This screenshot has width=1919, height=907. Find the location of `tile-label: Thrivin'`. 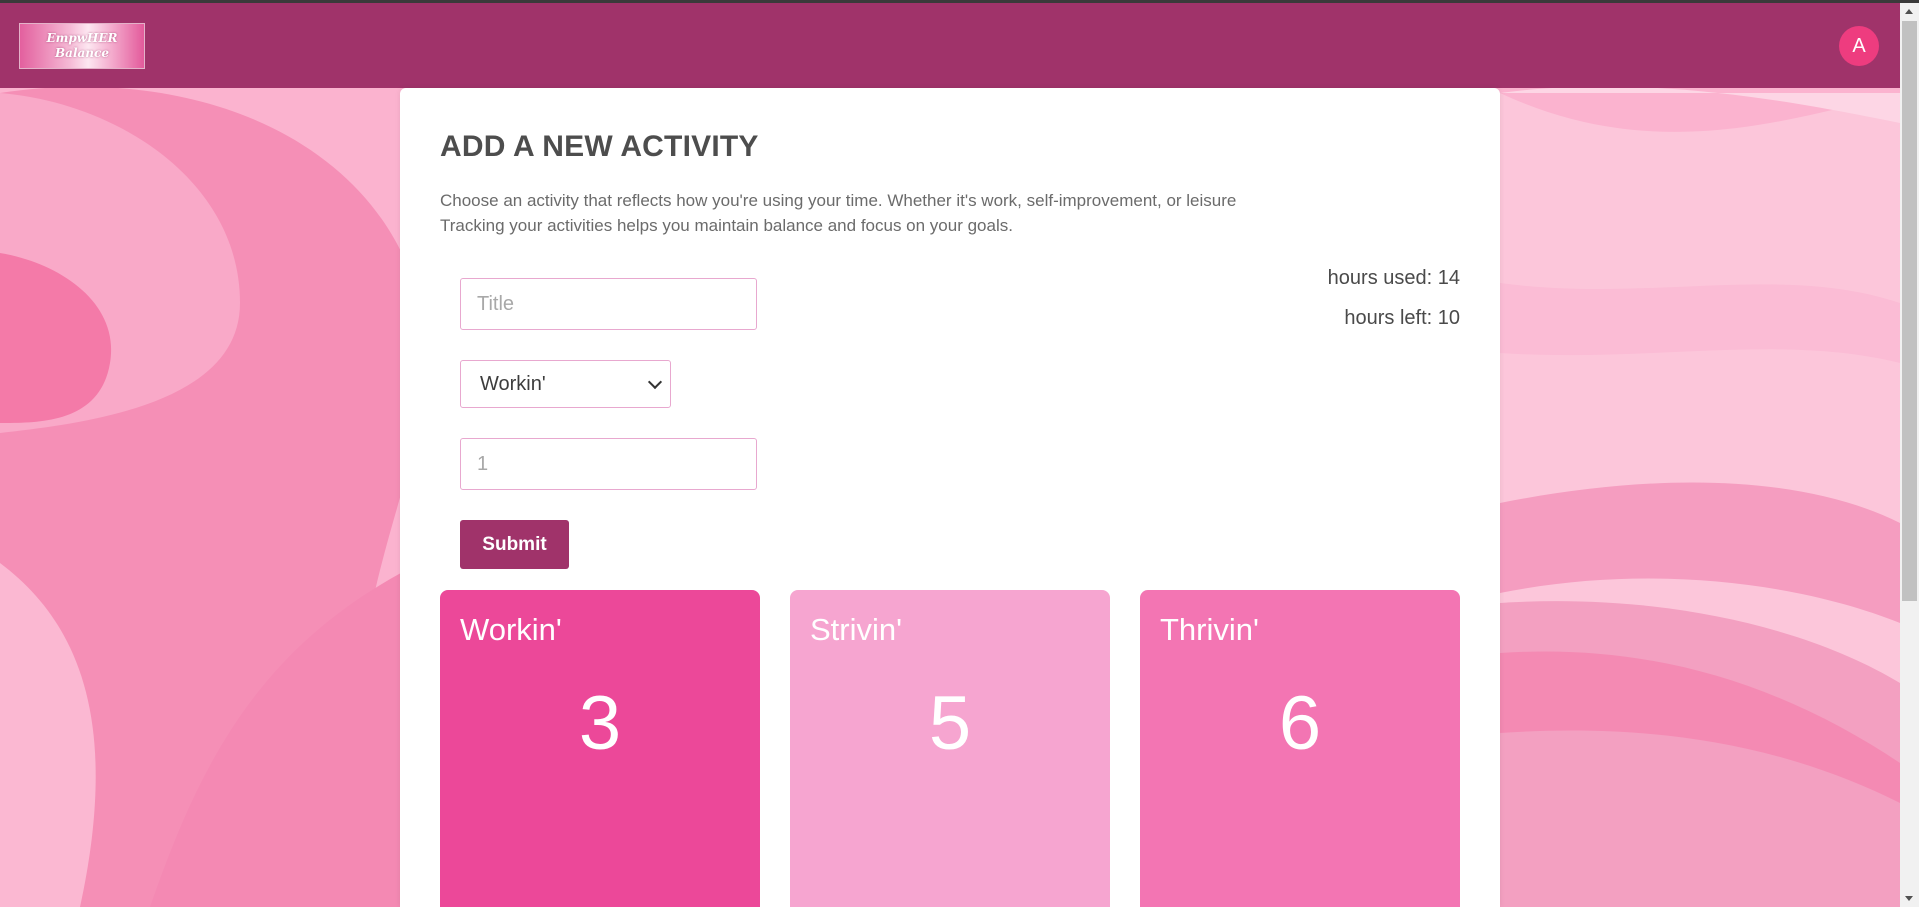

tile-label: Thrivin' is located at coordinates (1209, 629).